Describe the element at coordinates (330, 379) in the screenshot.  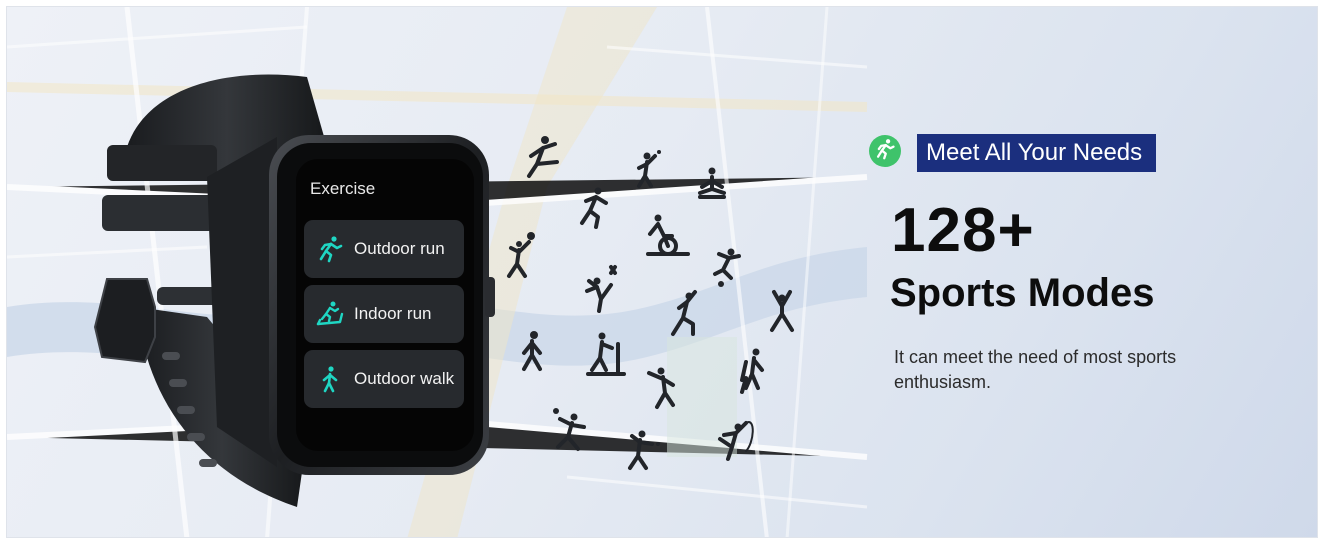
I see `walker-icon` at that location.